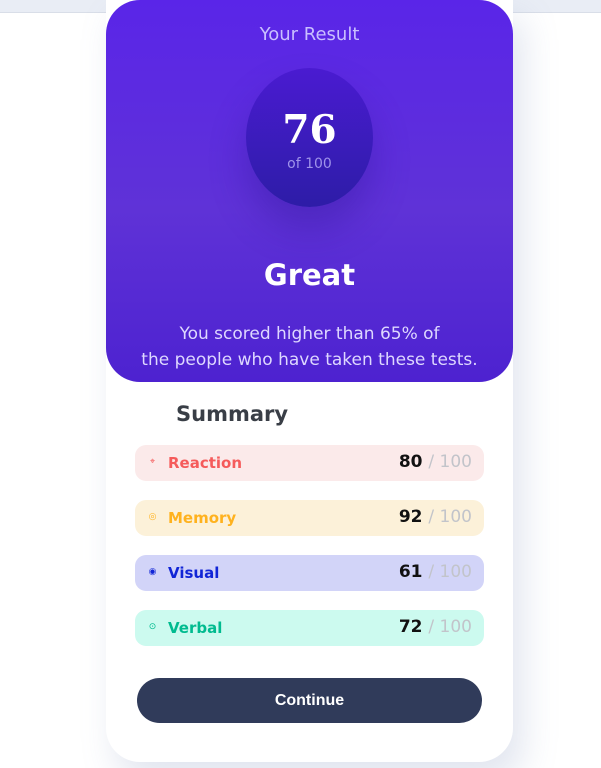 Image resolution: width=601 pixels, height=768 pixels. Describe the element at coordinates (309, 130) in the screenshot. I see `score-value: 76` at that location.